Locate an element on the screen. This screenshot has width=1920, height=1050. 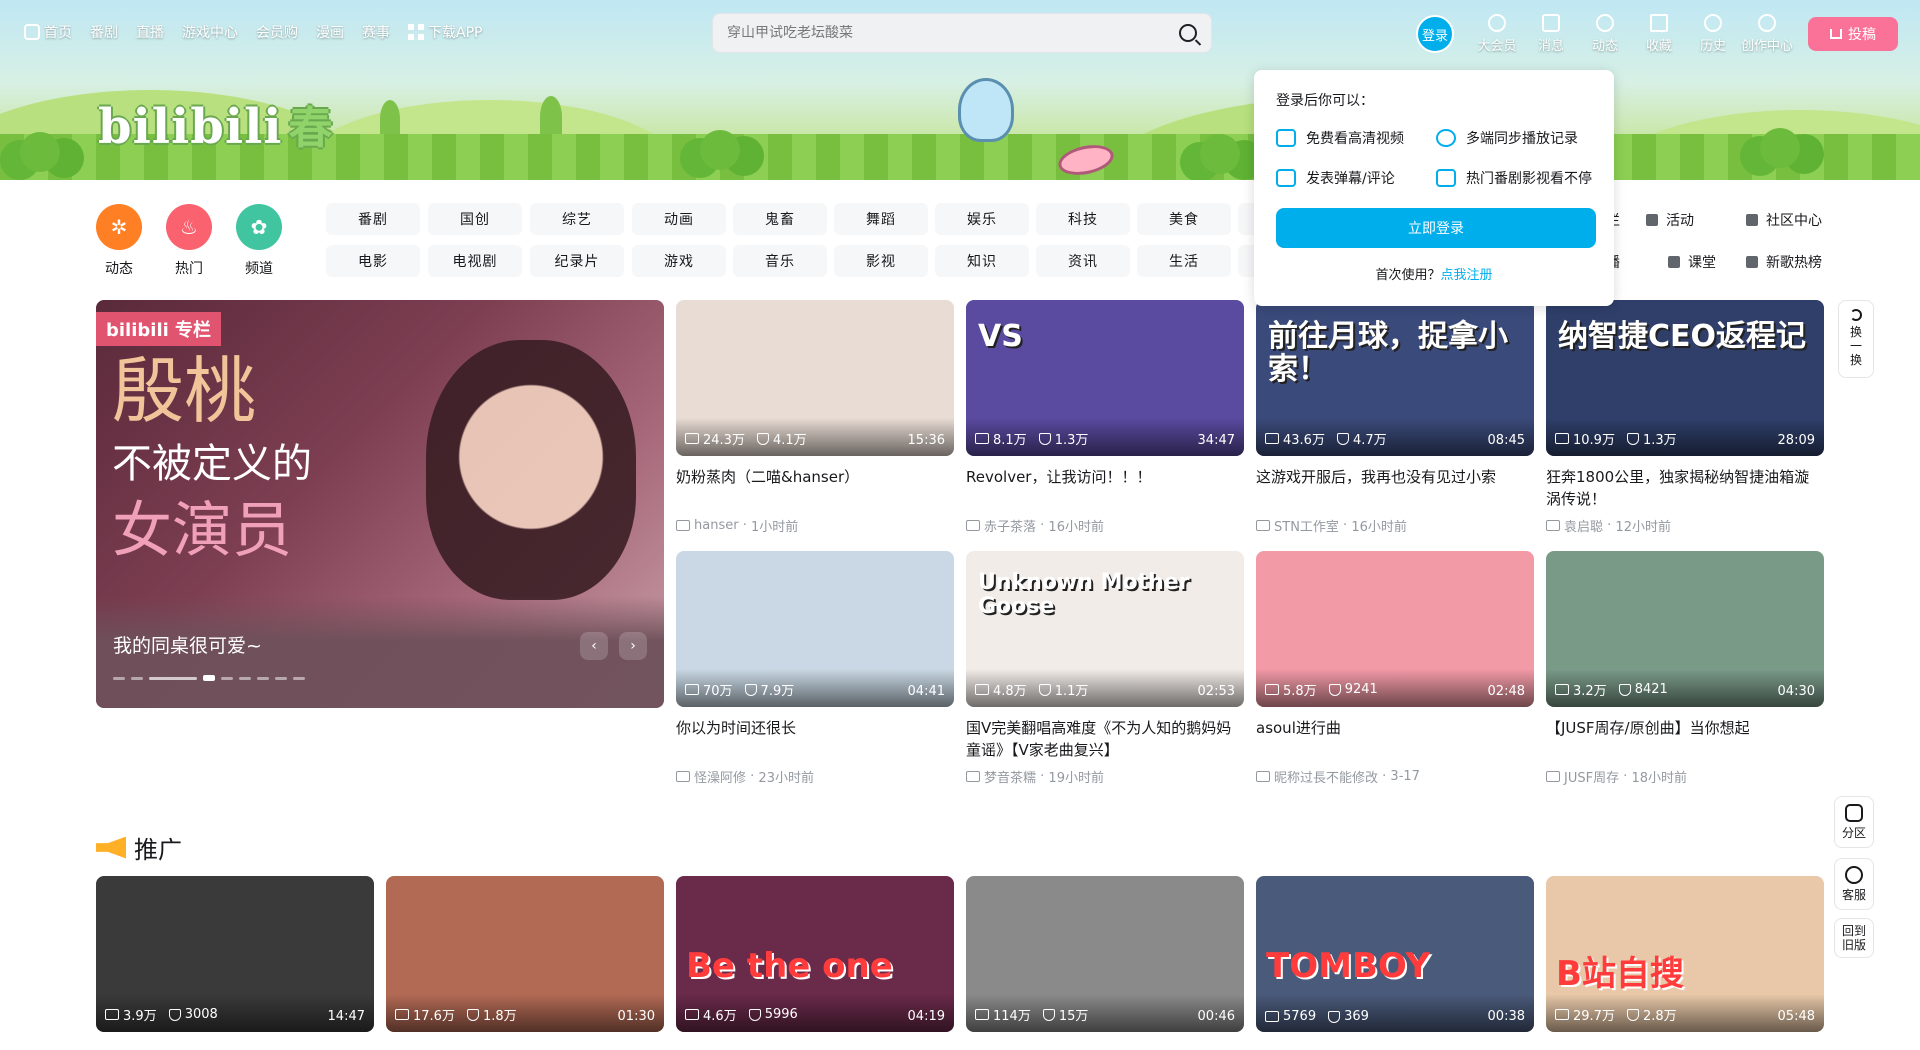
quick-dynamic: ✲ 动态 is located at coordinates (119, 241).